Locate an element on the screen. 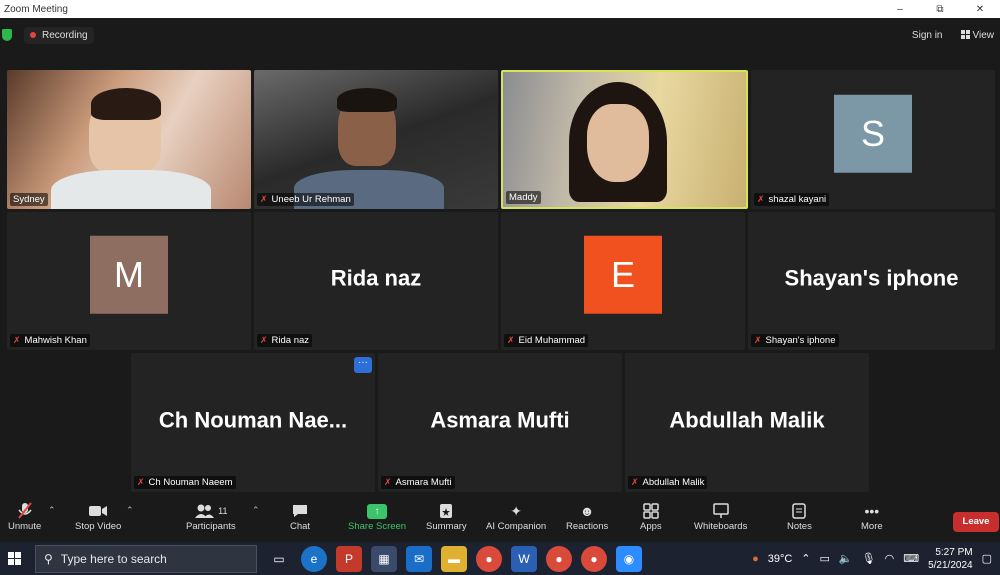 This screenshot has width=1000, height=575. task-view-icon: ▭ is located at coordinates (279, 559).